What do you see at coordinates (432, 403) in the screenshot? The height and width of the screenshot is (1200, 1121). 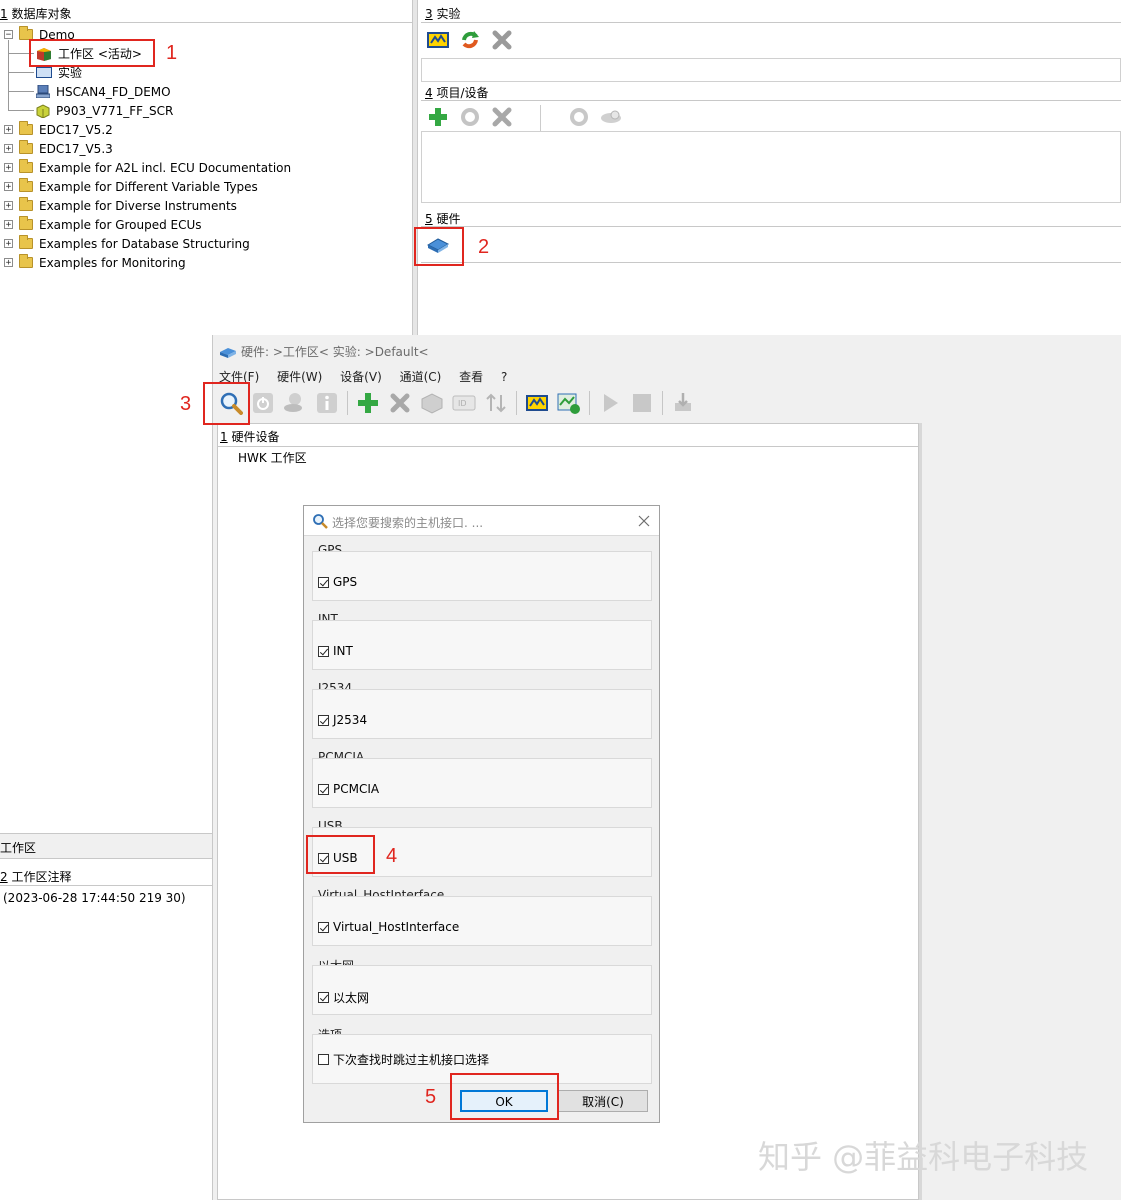 I see `module-icon` at bounding box center [432, 403].